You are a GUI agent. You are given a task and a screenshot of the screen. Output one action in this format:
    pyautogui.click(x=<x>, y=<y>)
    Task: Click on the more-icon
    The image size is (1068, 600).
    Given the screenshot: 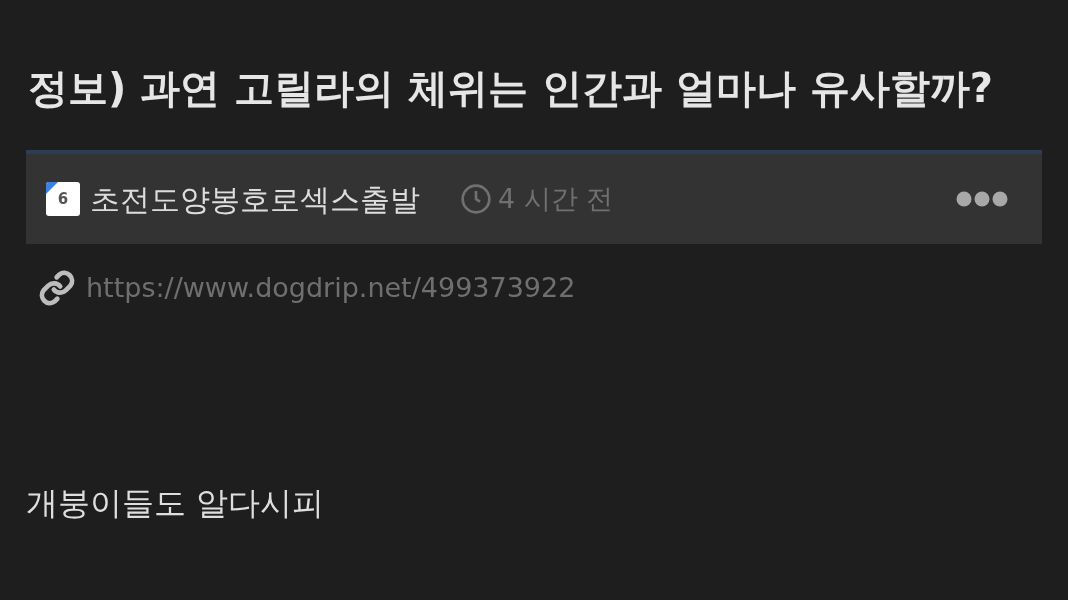 What is the action you would take?
    pyautogui.click(x=982, y=199)
    